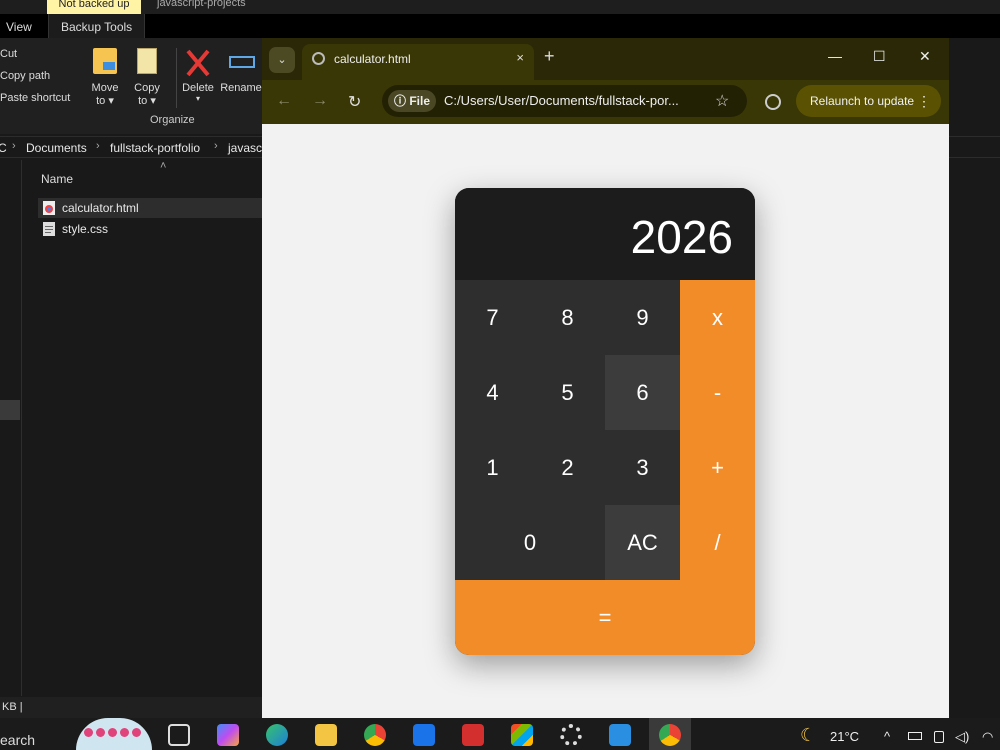 Image resolution: width=1000 pixels, height=750 pixels. Describe the element at coordinates (284, 101) in the screenshot. I see `back-button: ←` at that location.